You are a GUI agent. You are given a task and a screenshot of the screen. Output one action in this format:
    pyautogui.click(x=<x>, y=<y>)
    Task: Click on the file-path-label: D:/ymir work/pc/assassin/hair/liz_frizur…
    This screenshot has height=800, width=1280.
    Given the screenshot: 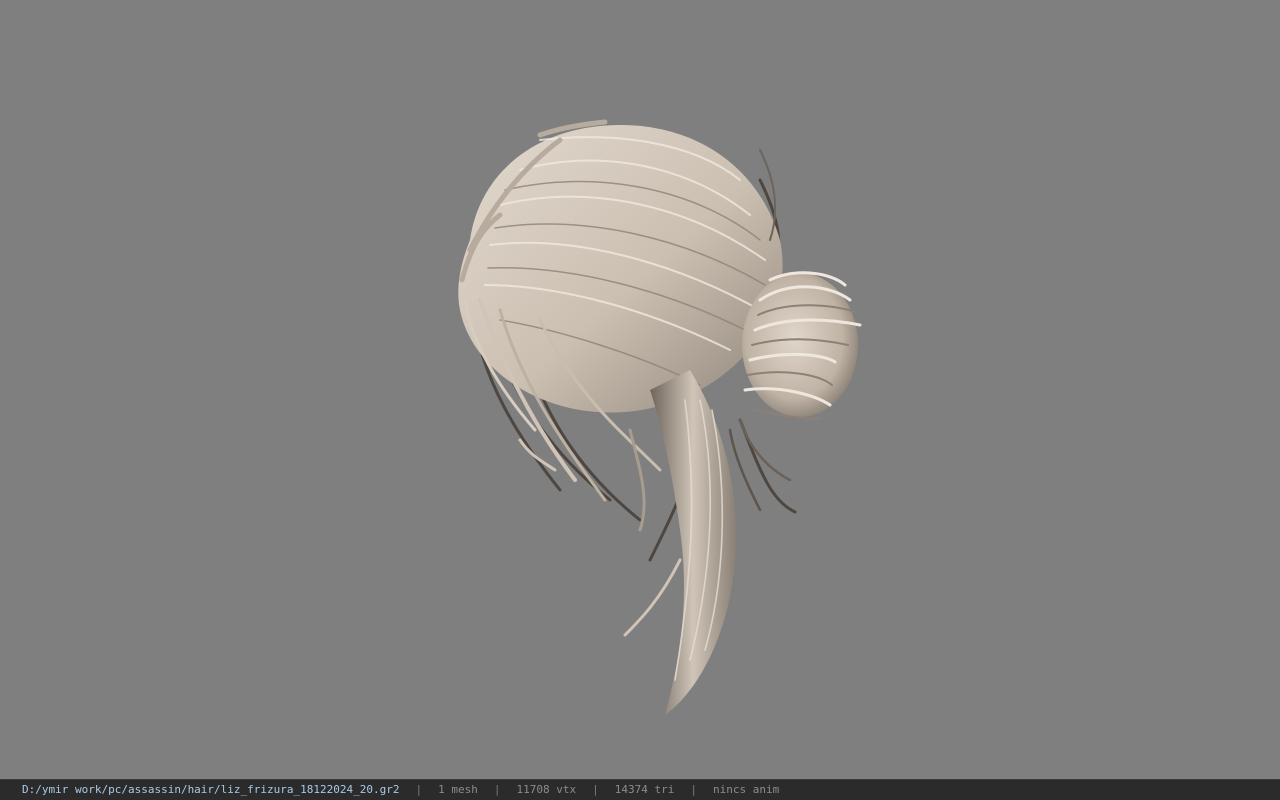 What is the action you would take?
    pyautogui.click(x=211, y=789)
    